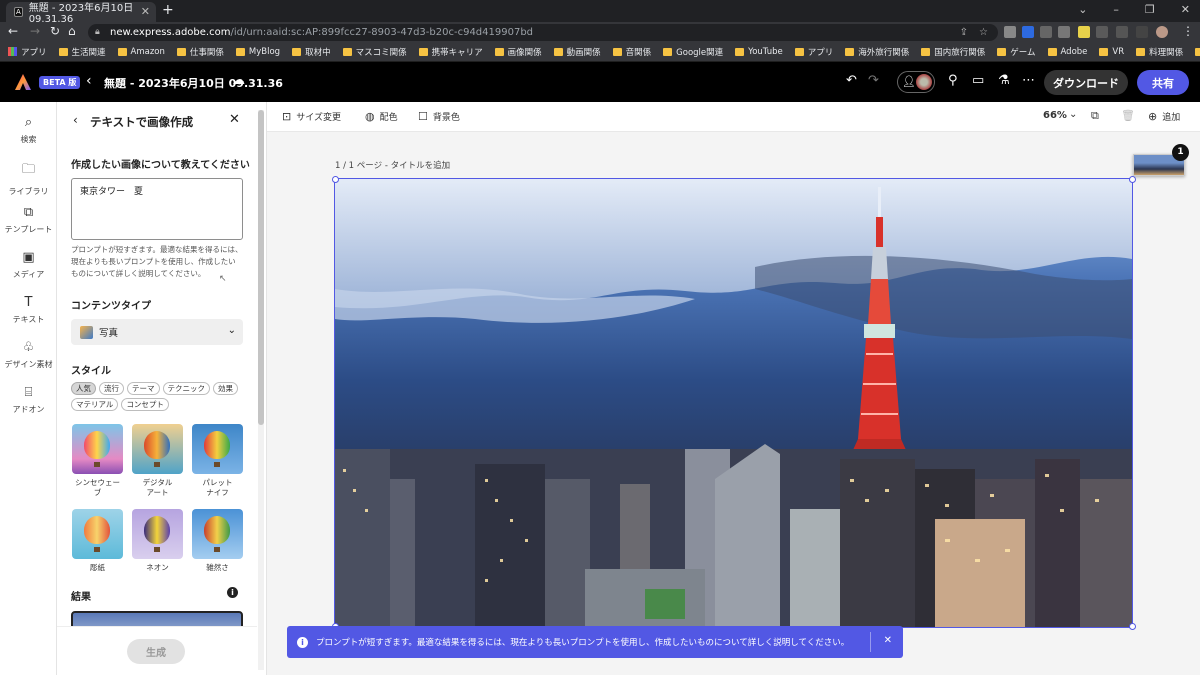 This screenshot has height=675, width=1200. What do you see at coordinates (145, 404) in the screenshot?
I see `chip-concept: コンセプト` at bounding box center [145, 404].